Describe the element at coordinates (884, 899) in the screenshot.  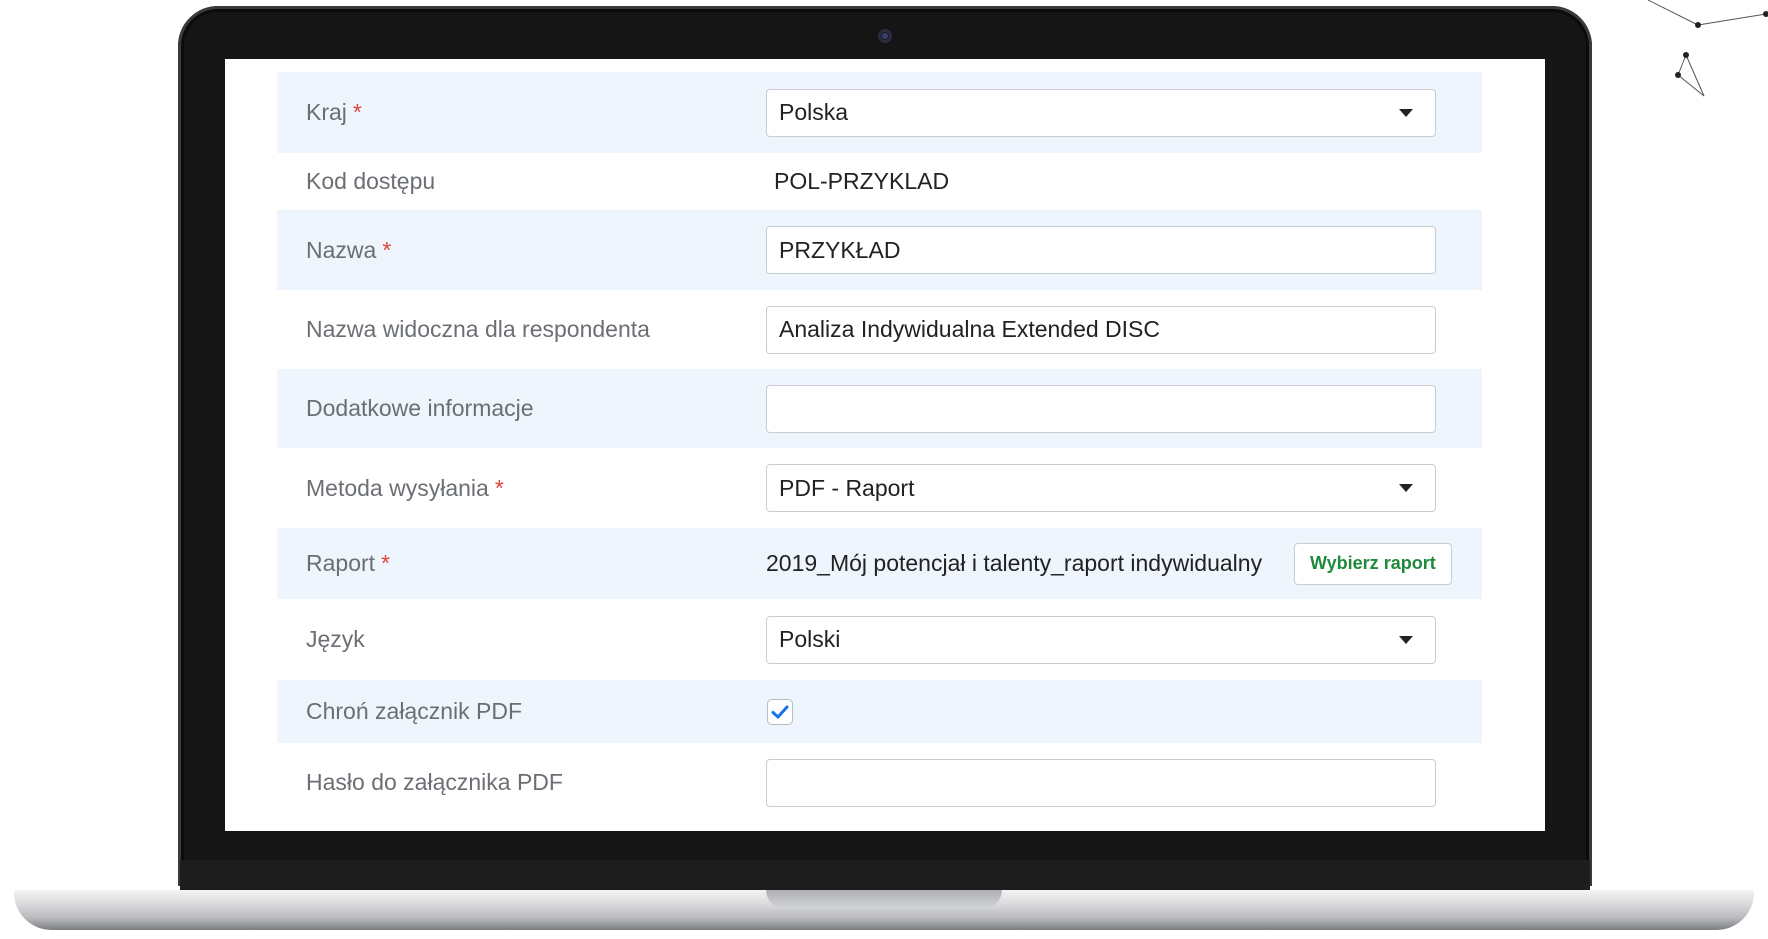
I see `laptop-lid-notch` at that location.